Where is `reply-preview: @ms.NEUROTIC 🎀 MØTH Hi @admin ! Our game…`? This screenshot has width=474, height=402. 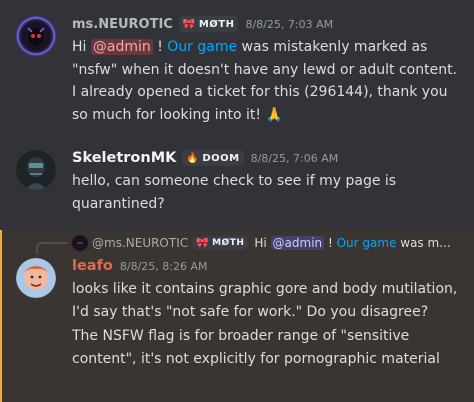
reply-preview: @ms.NEUROTIC 🎀 MØTH Hi @admin ! Our game… is located at coordinates (270, 243).